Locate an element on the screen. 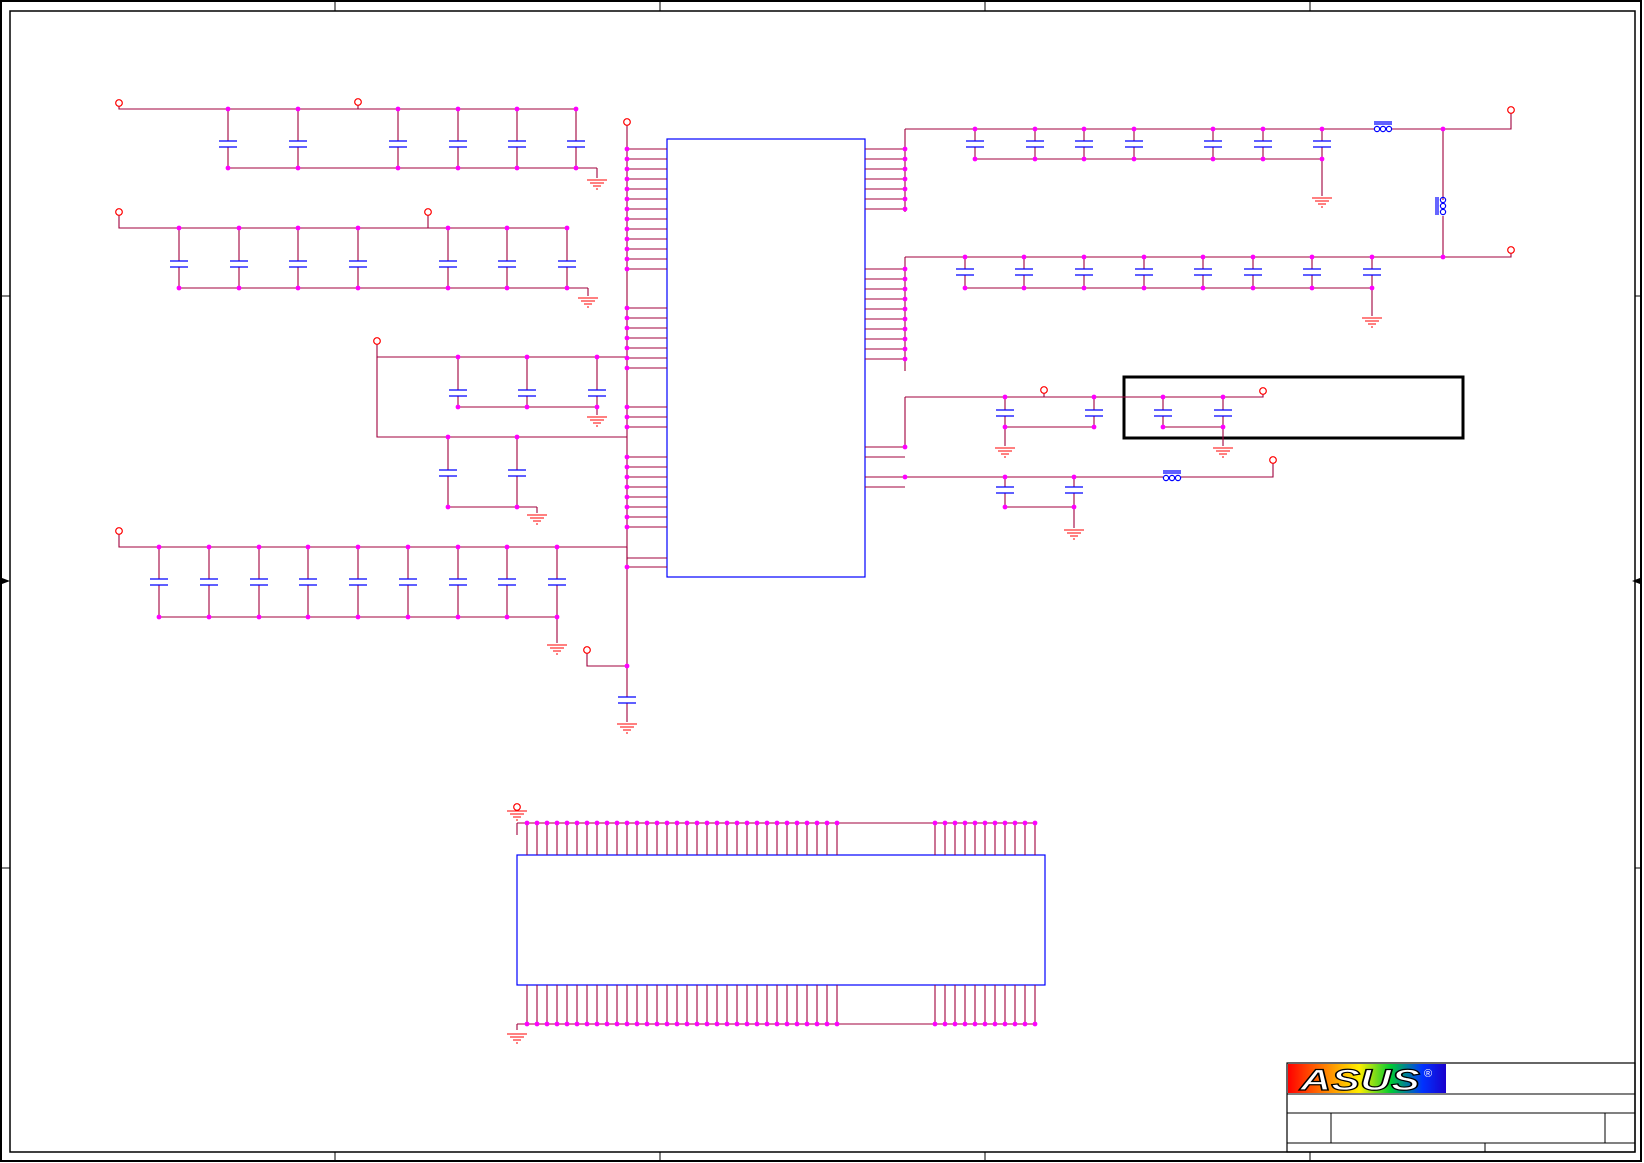 The height and width of the screenshot is (1163, 1644). asus-logo-text: ASUS is located at coordinates (1359, 1080).